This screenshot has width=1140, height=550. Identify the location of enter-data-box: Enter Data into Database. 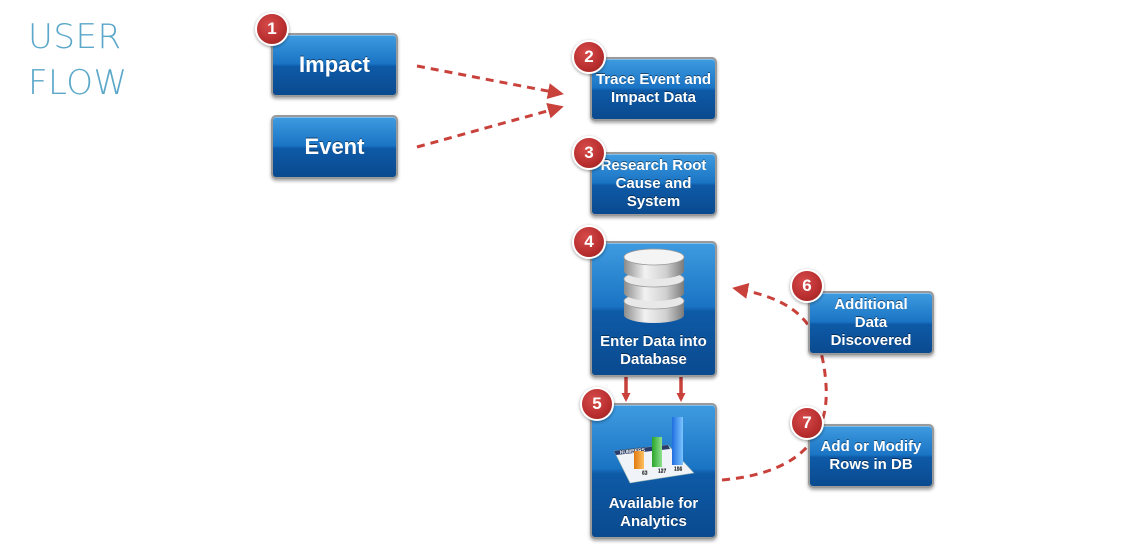
(653, 309).